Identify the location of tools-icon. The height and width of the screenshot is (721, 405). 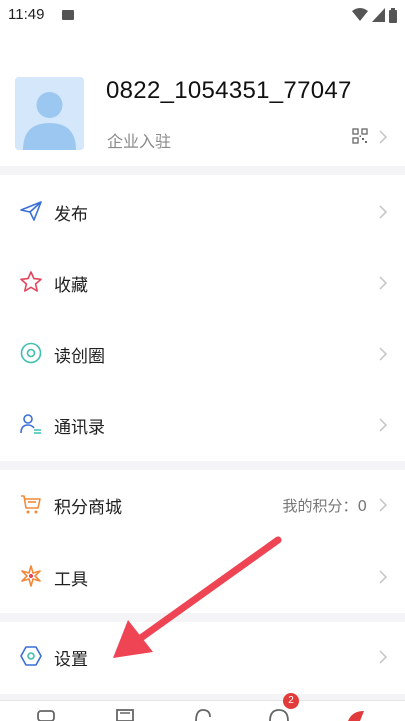
(31, 576).